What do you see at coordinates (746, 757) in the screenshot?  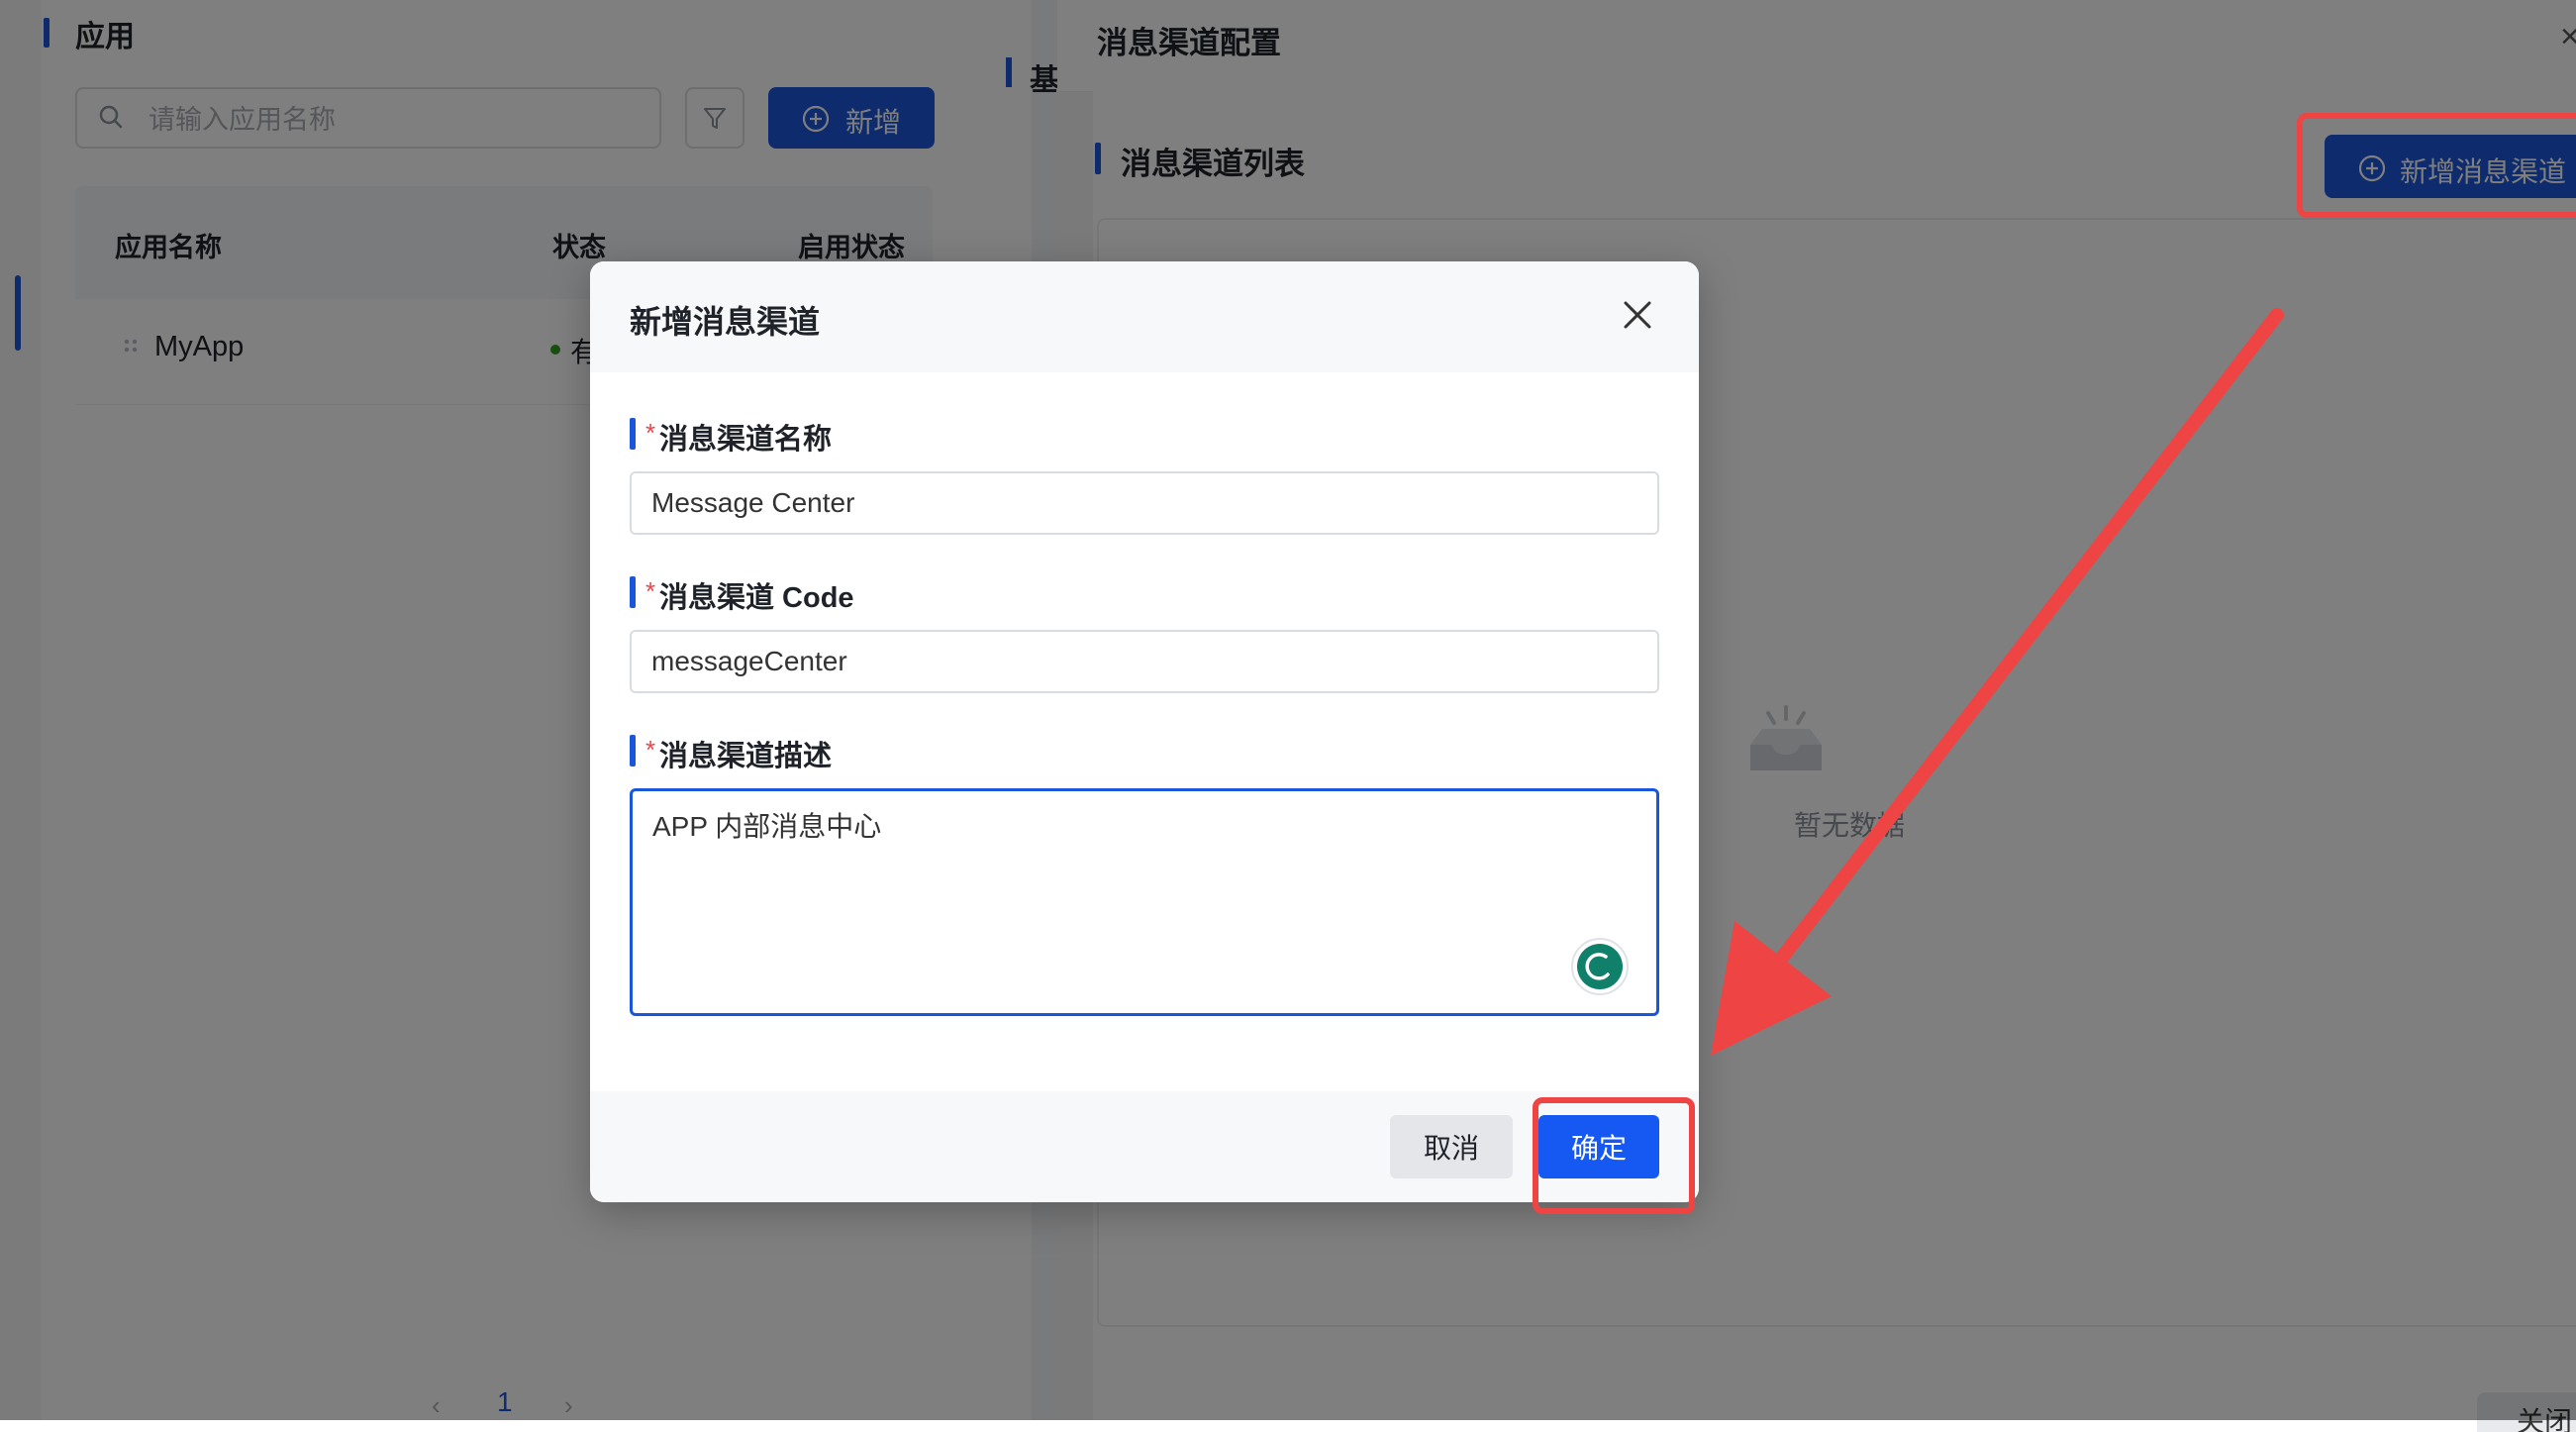 I see `field-label-text: 消息渠道描述` at bounding box center [746, 757].